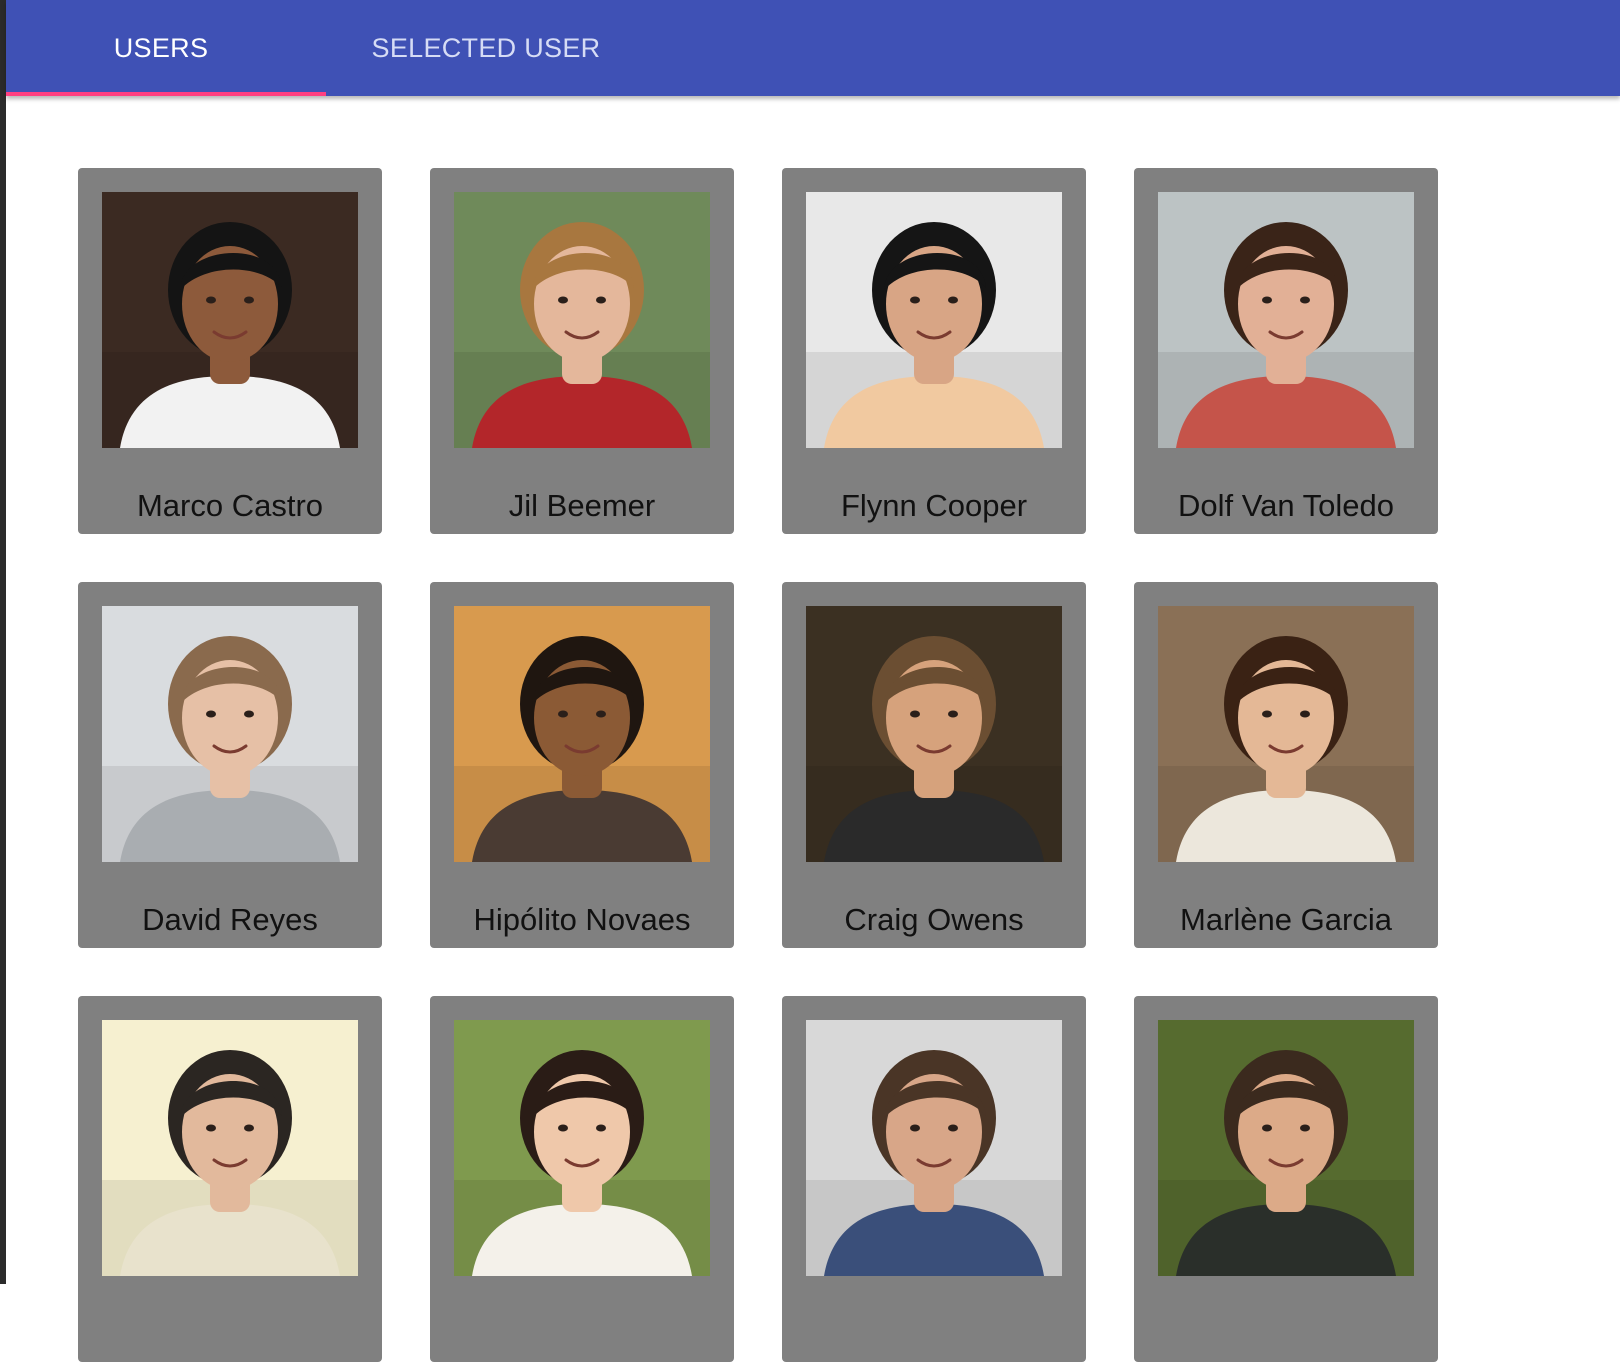  I want to click on user-card: David Reyes, so click(230, 765).